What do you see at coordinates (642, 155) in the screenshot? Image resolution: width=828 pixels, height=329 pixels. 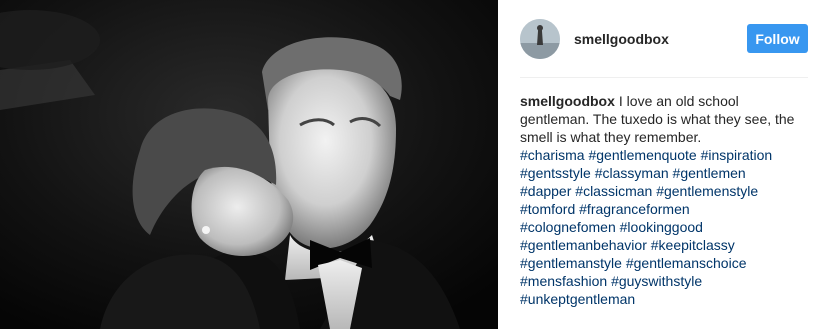 I see `hashtag-link: #gentlemenquote` at bounding box center [642, 155].